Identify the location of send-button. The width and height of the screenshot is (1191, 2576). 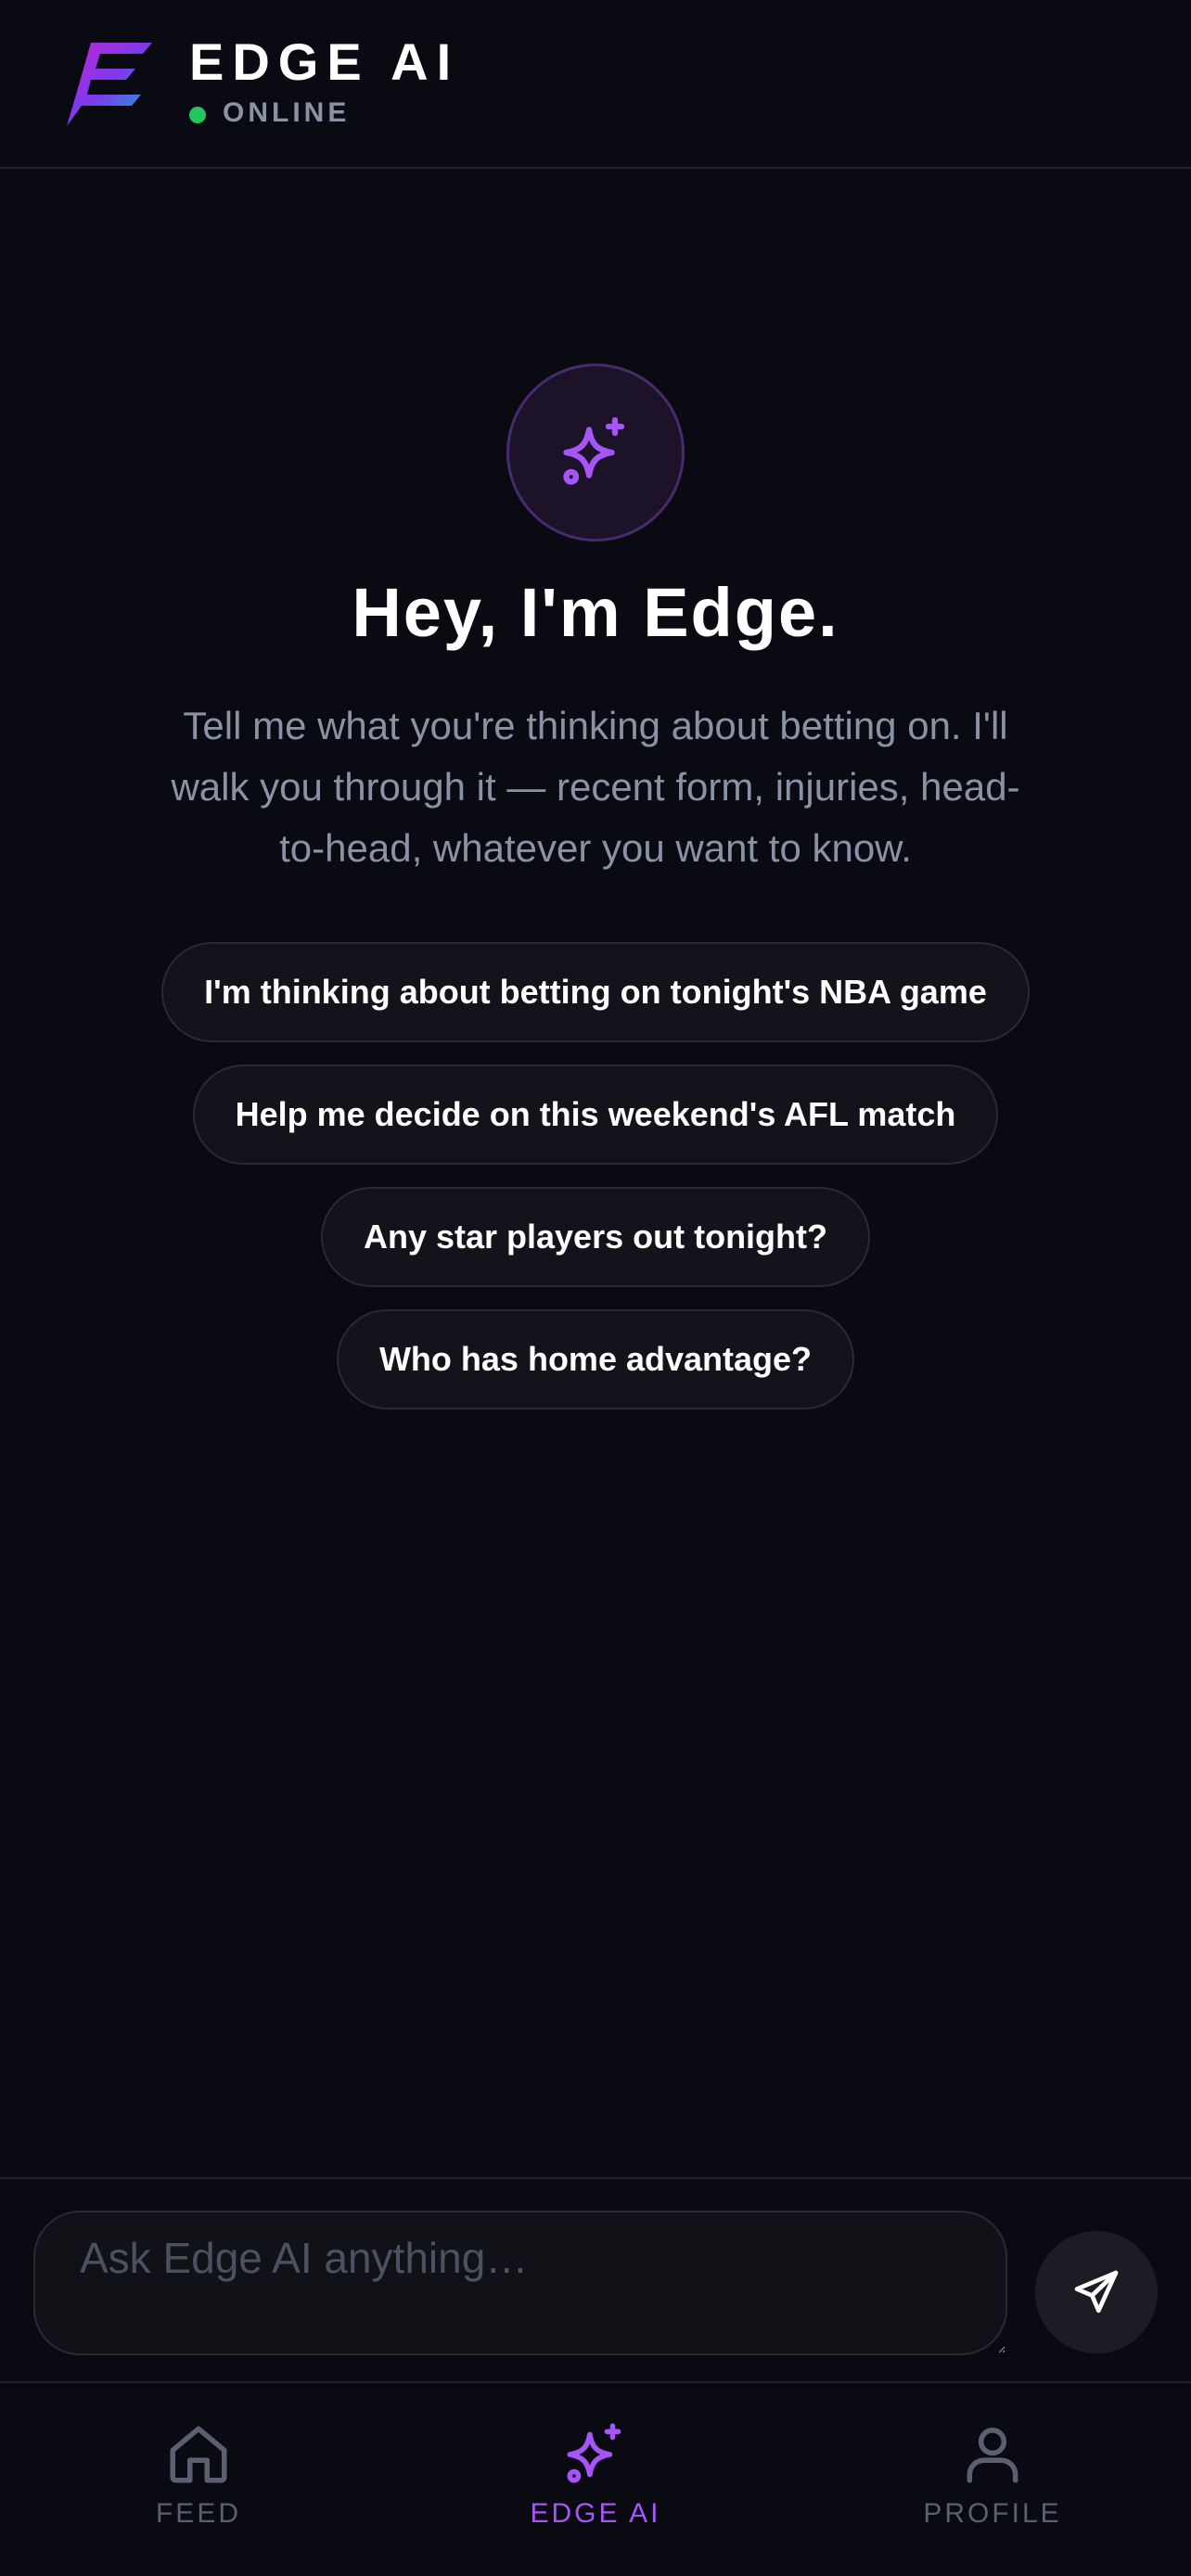
(1096, 2292).